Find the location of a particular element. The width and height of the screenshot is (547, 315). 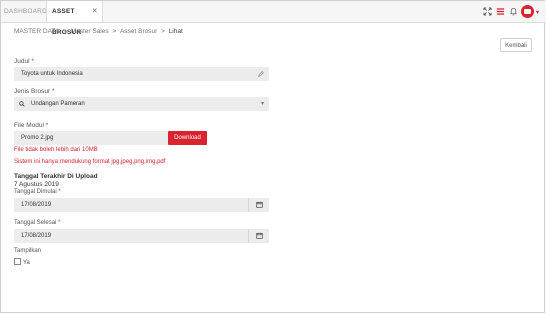

jenis-brosur-label: Jenis Brosur * is located at coordinates (34, 91).